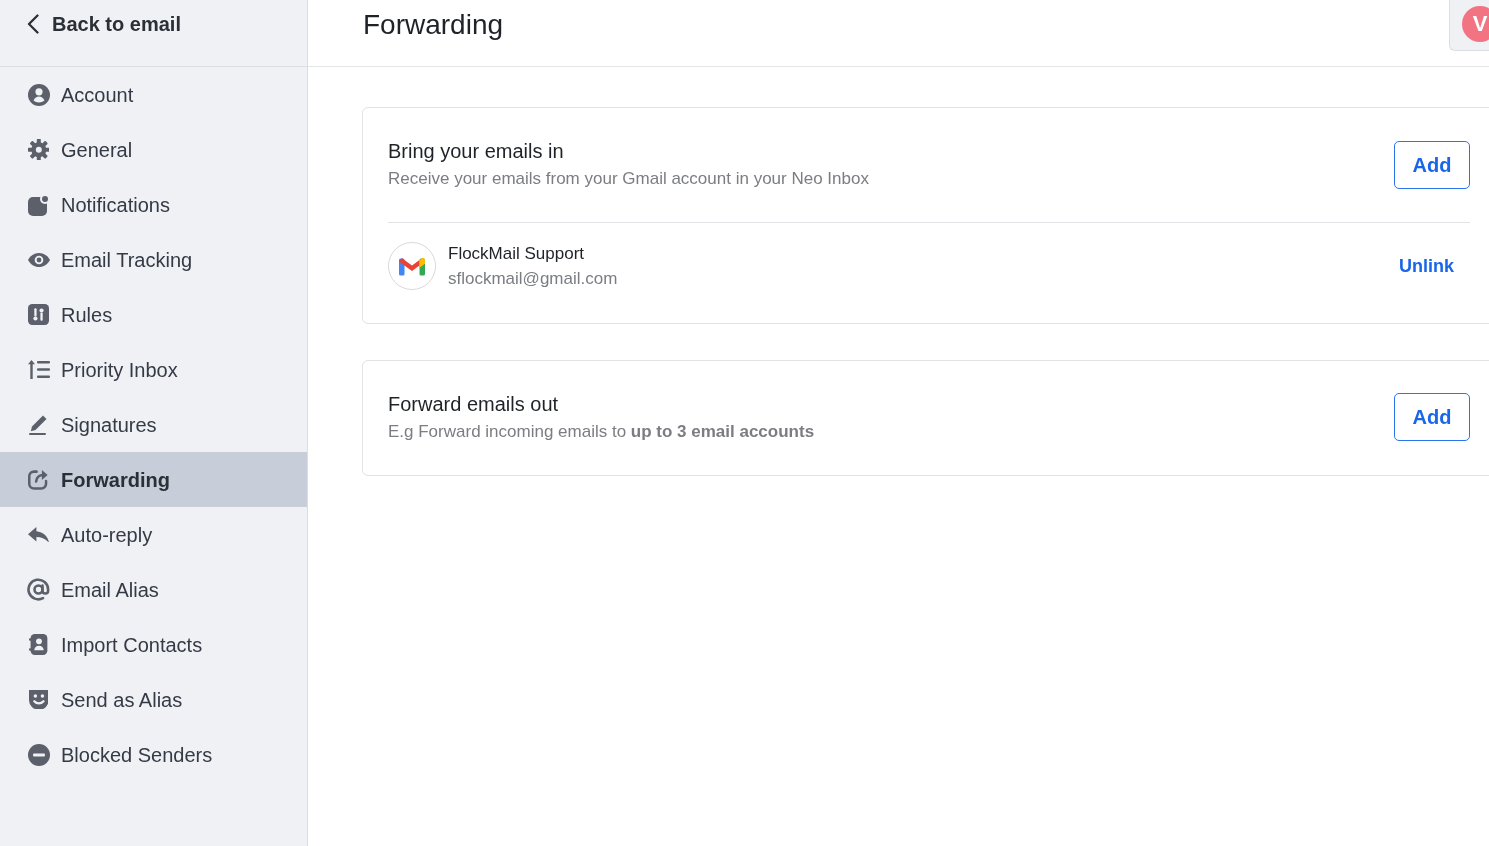 This screenshot has height=846, width=1489. What do you see at coordinates (153, 479) in the screenshot?
I see `sidebar-item: Forwarding` at bounding box center [153, 479].